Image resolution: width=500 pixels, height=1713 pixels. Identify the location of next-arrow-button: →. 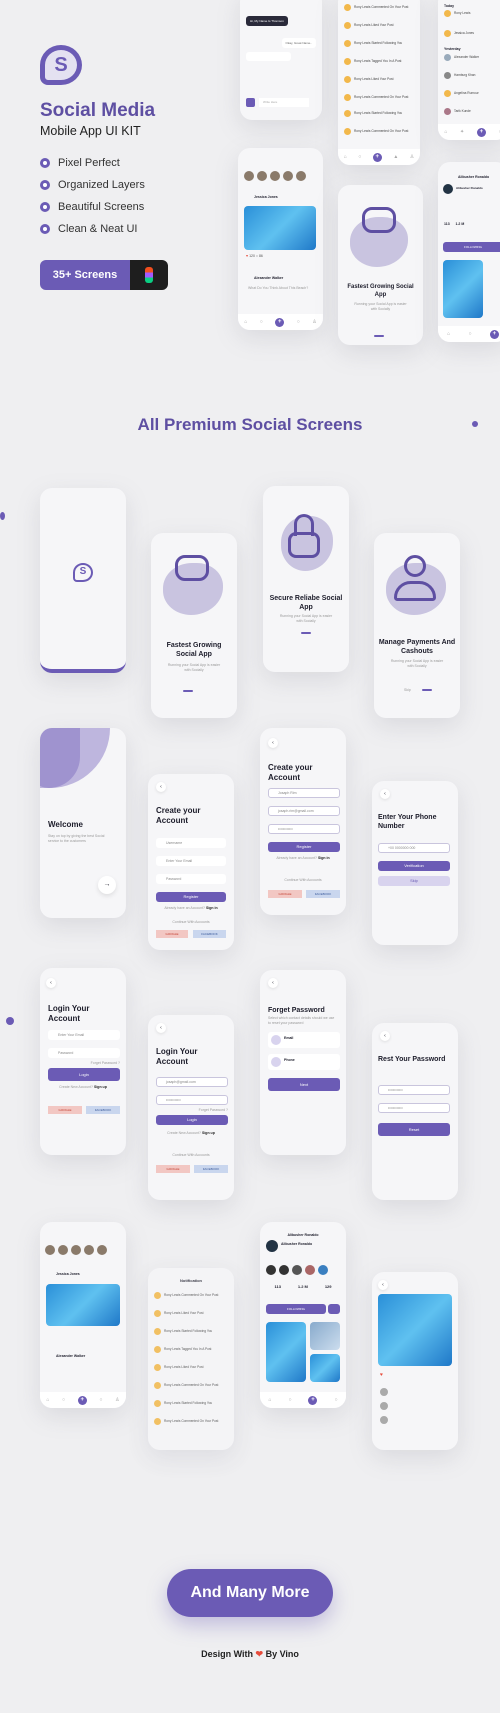
(107, 885).